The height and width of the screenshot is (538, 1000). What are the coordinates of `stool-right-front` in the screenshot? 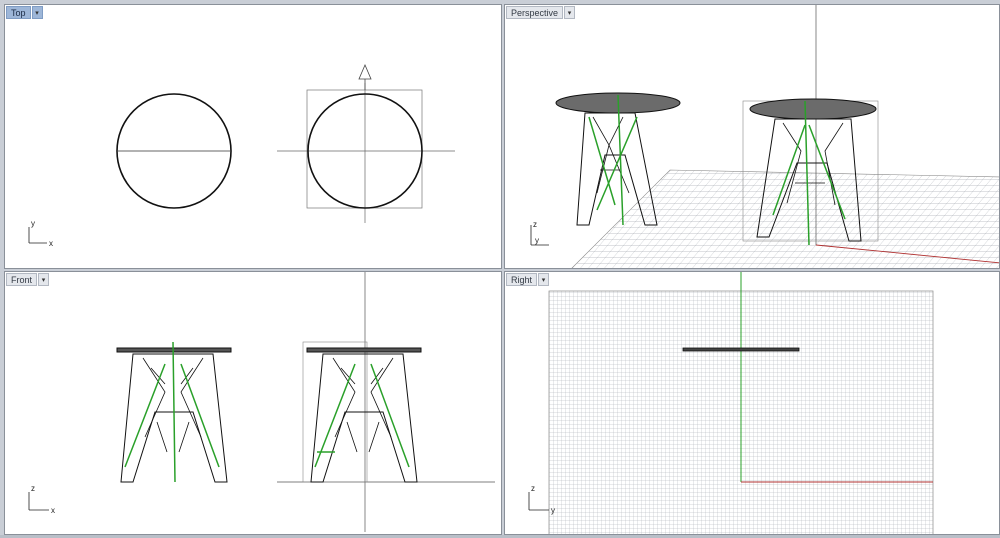 It's located at (362, 412).